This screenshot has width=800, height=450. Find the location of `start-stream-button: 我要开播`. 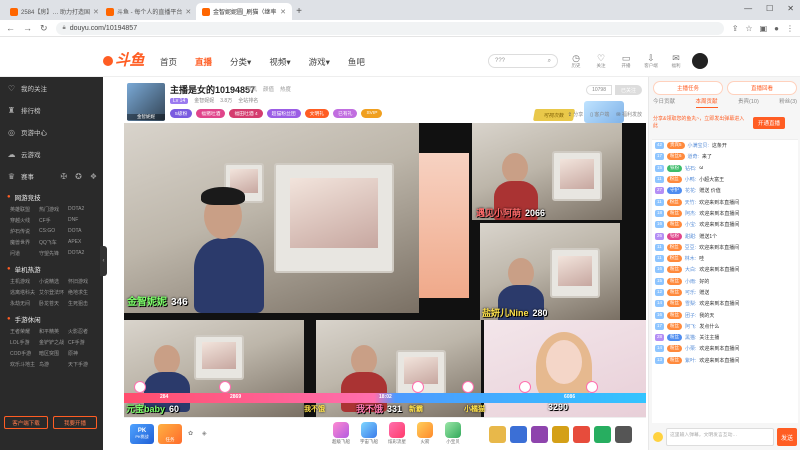

start-stream-button: 我要开播 is located at coordinates (75, 422).